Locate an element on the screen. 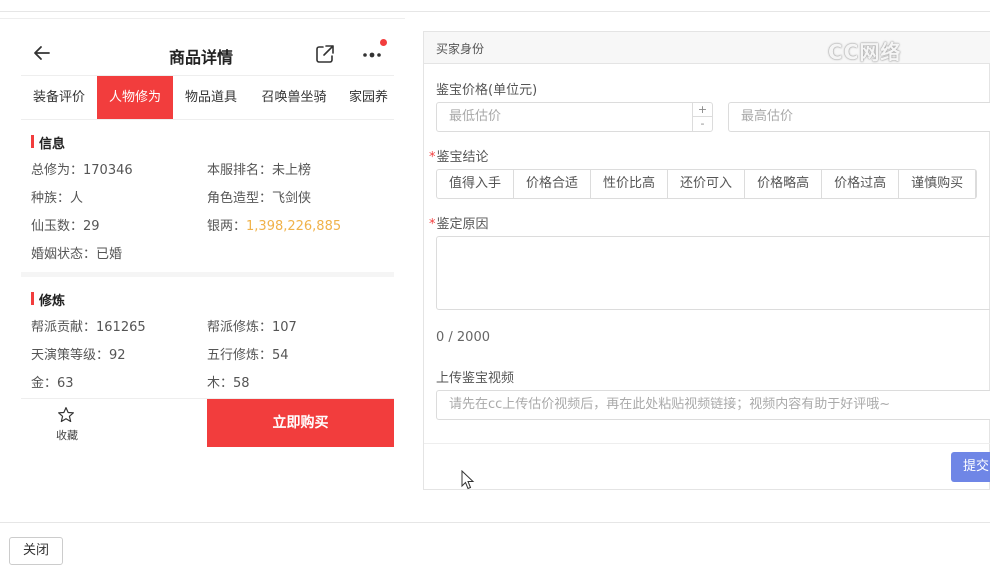  more-options-icon is located at coordinates (372, 54).